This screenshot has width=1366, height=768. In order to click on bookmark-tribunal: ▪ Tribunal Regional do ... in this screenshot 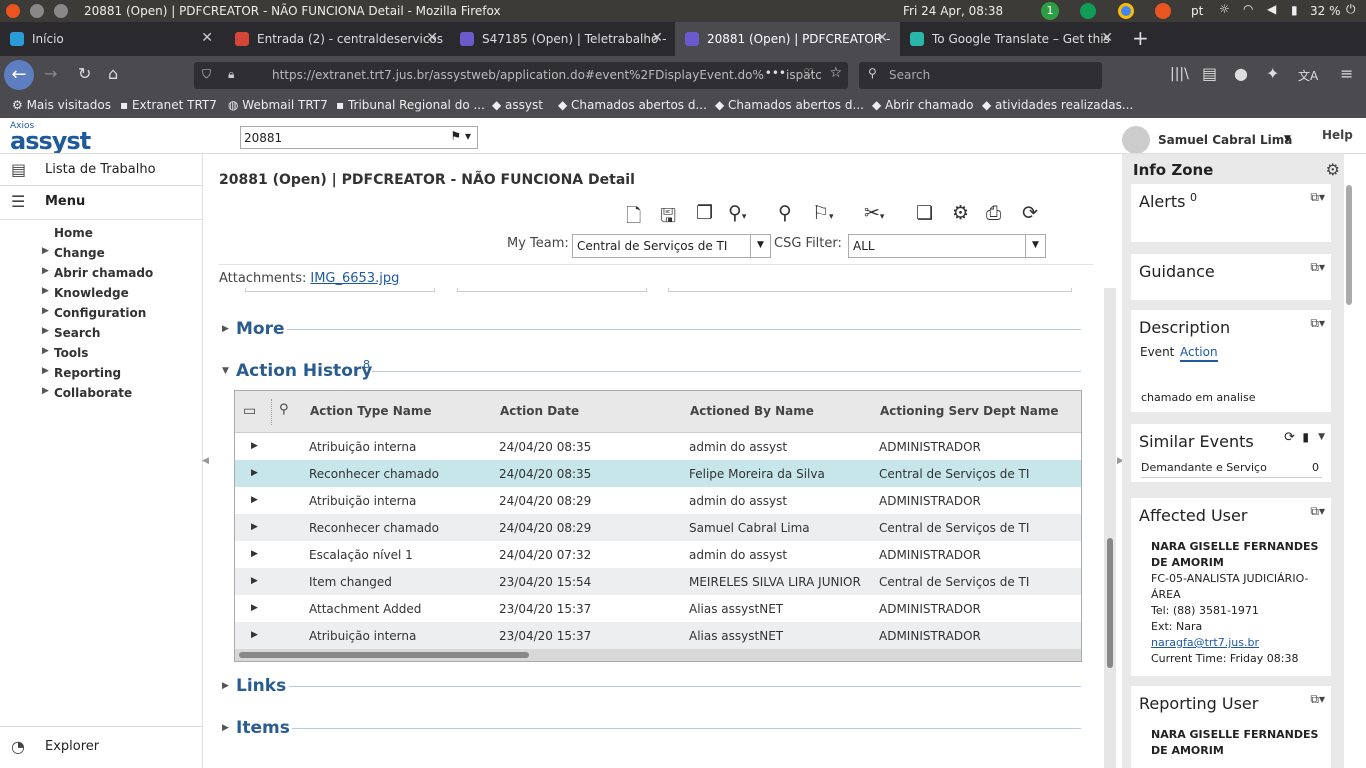, I will do `click(410, 105)`.